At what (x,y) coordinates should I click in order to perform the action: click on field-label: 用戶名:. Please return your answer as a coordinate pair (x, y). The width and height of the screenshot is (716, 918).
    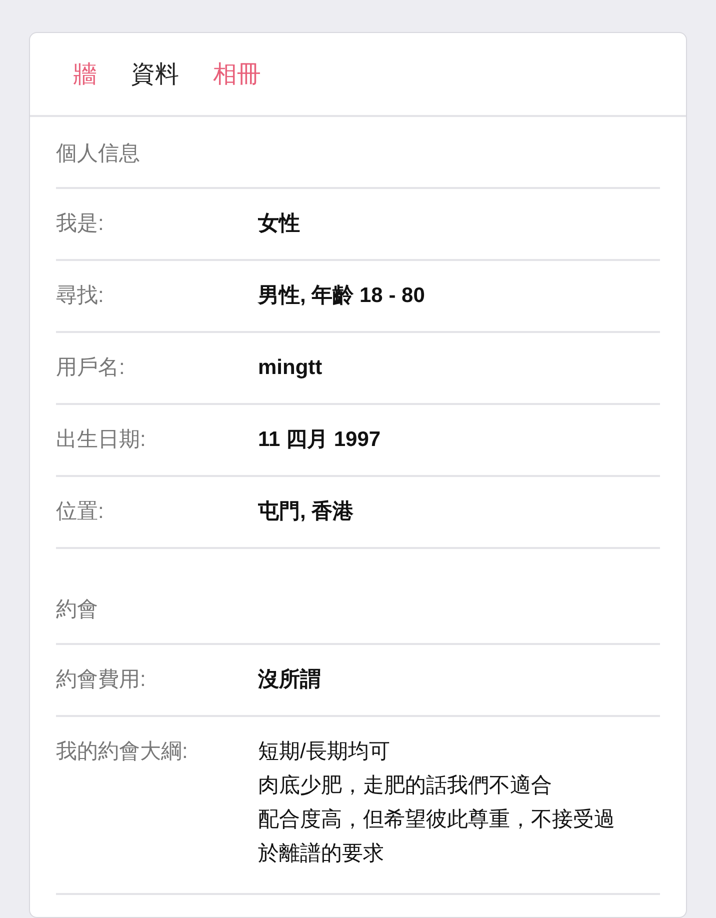
    Looking at the image, I should click on (91, 368).